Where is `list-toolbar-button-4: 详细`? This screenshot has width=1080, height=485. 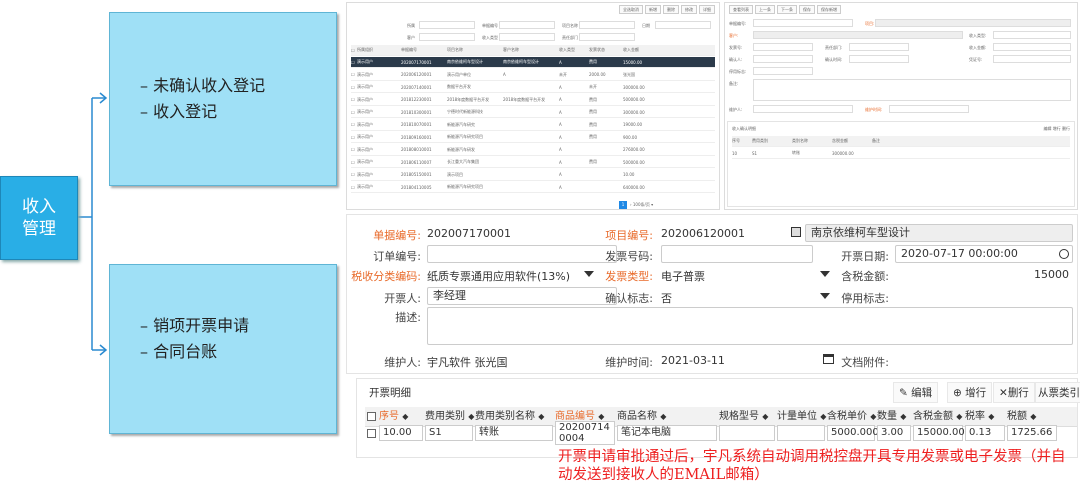
list-toolbar-button-4: 详细 is located at coordinates (707, 9).